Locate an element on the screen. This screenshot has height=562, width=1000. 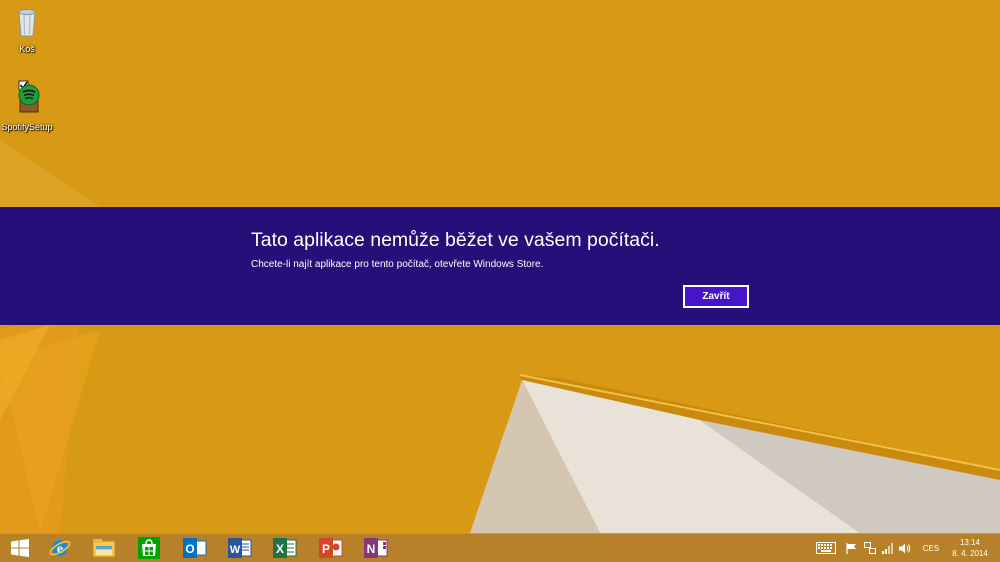
onenote-icon: N is located at coordinates (376, 548).